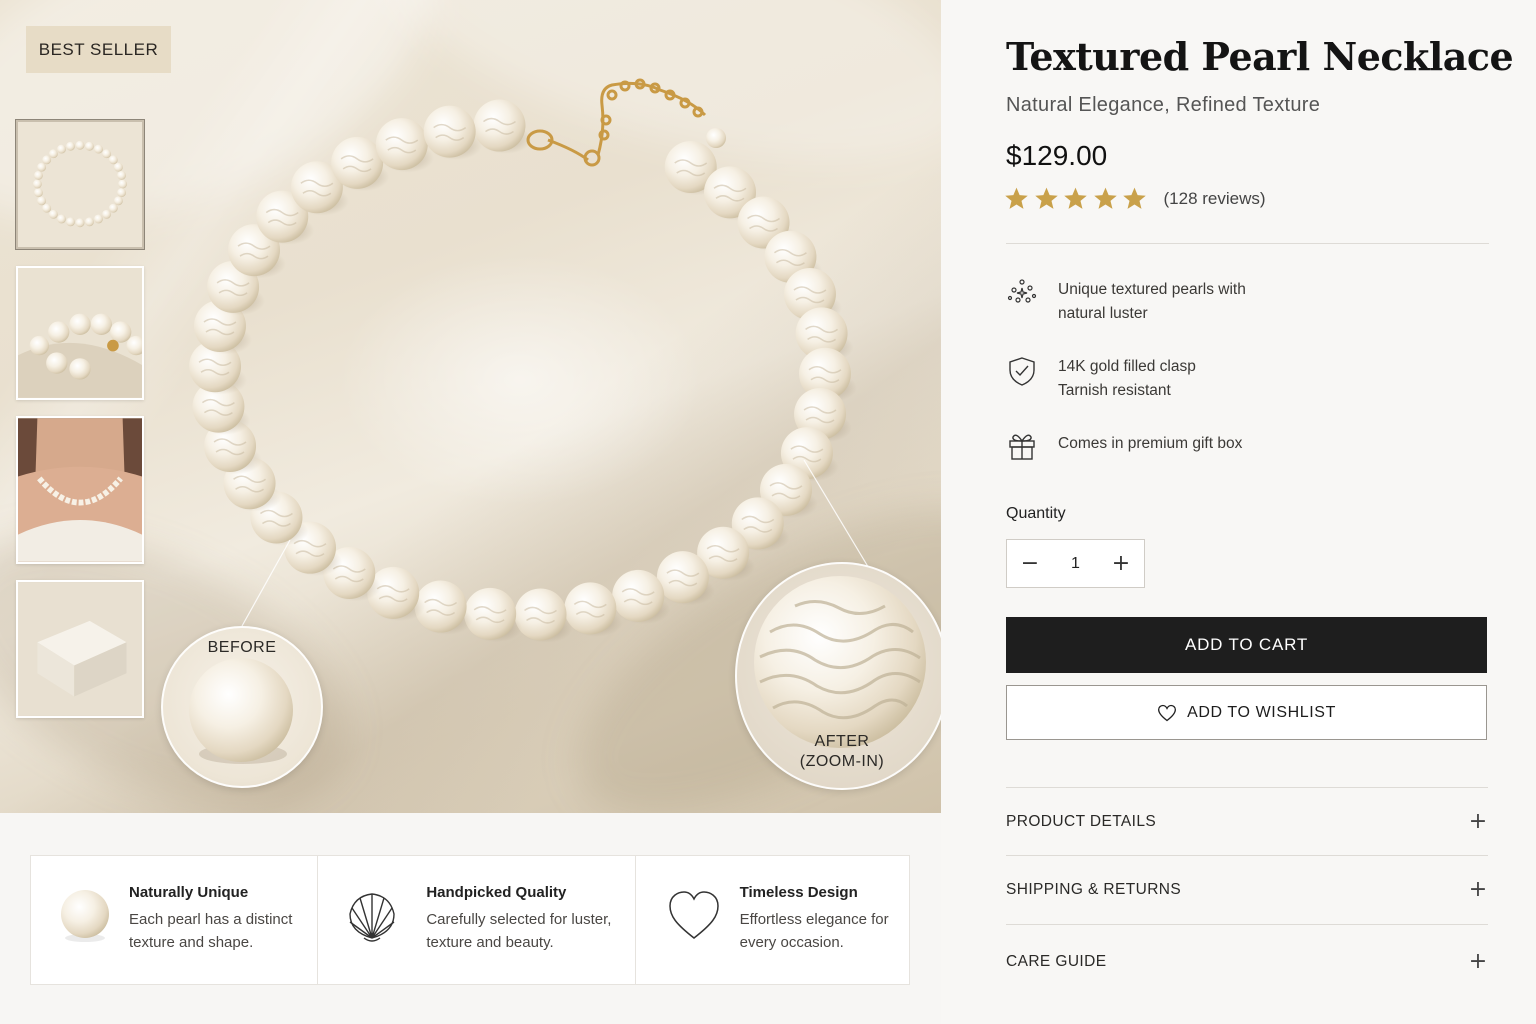  What do you see at coordinates (1246, 645) in the screenshot?
I see `add-to-cart-button: ADD TO CART` at bounding box center [1246, 645].